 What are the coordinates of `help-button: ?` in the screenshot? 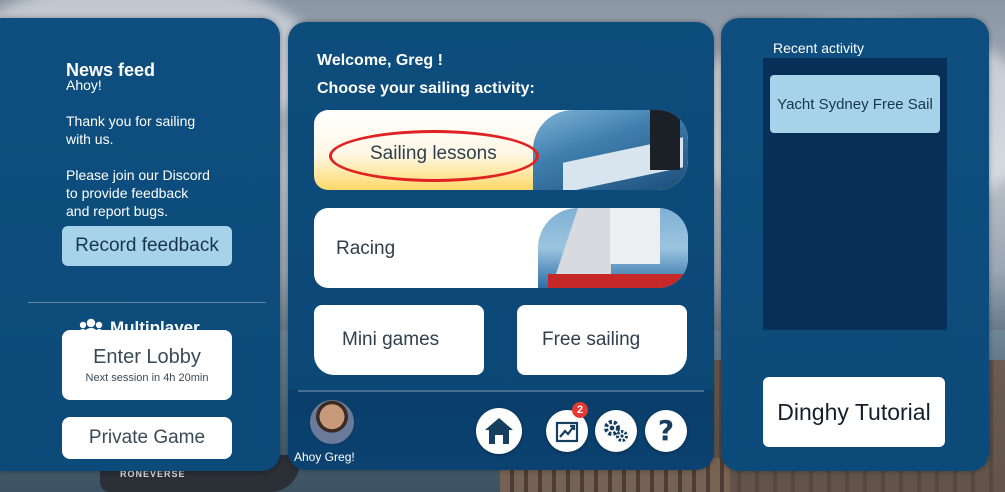 It's located at (666, 431).